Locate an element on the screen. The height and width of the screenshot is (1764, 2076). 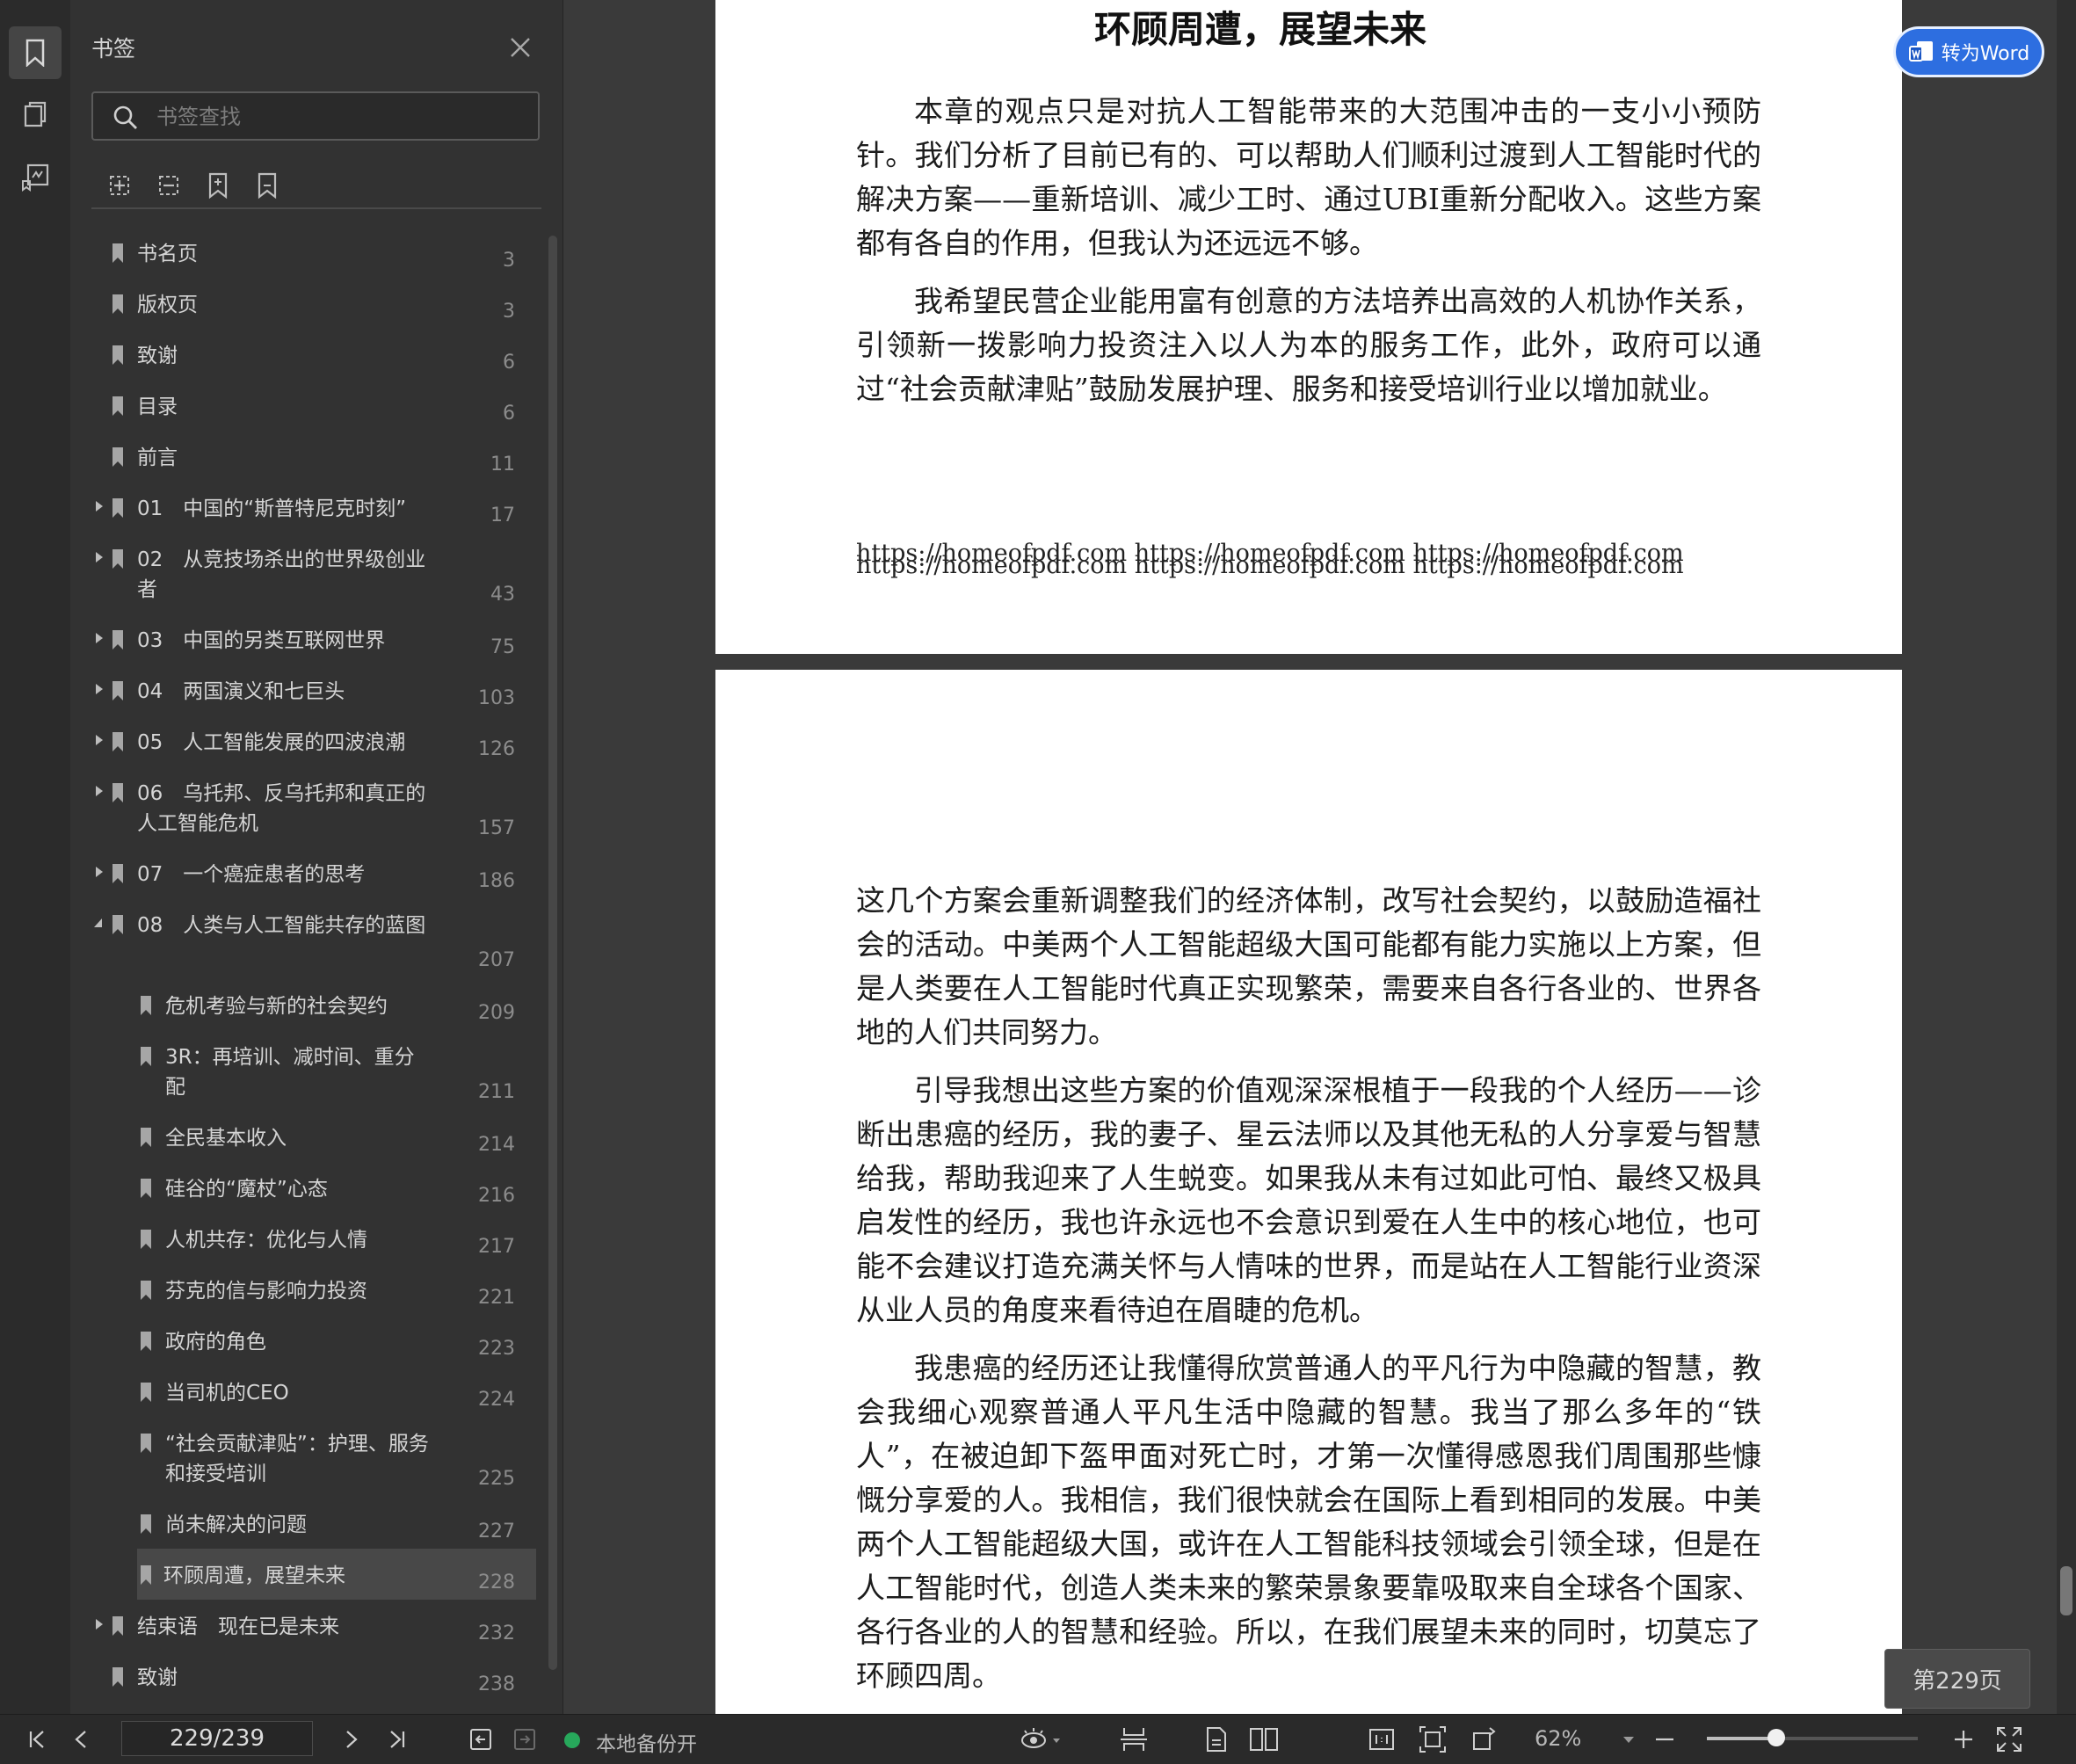
bookmark-item: 03 中国的另类互联网世界 75 is located at coordinates (303, 638).